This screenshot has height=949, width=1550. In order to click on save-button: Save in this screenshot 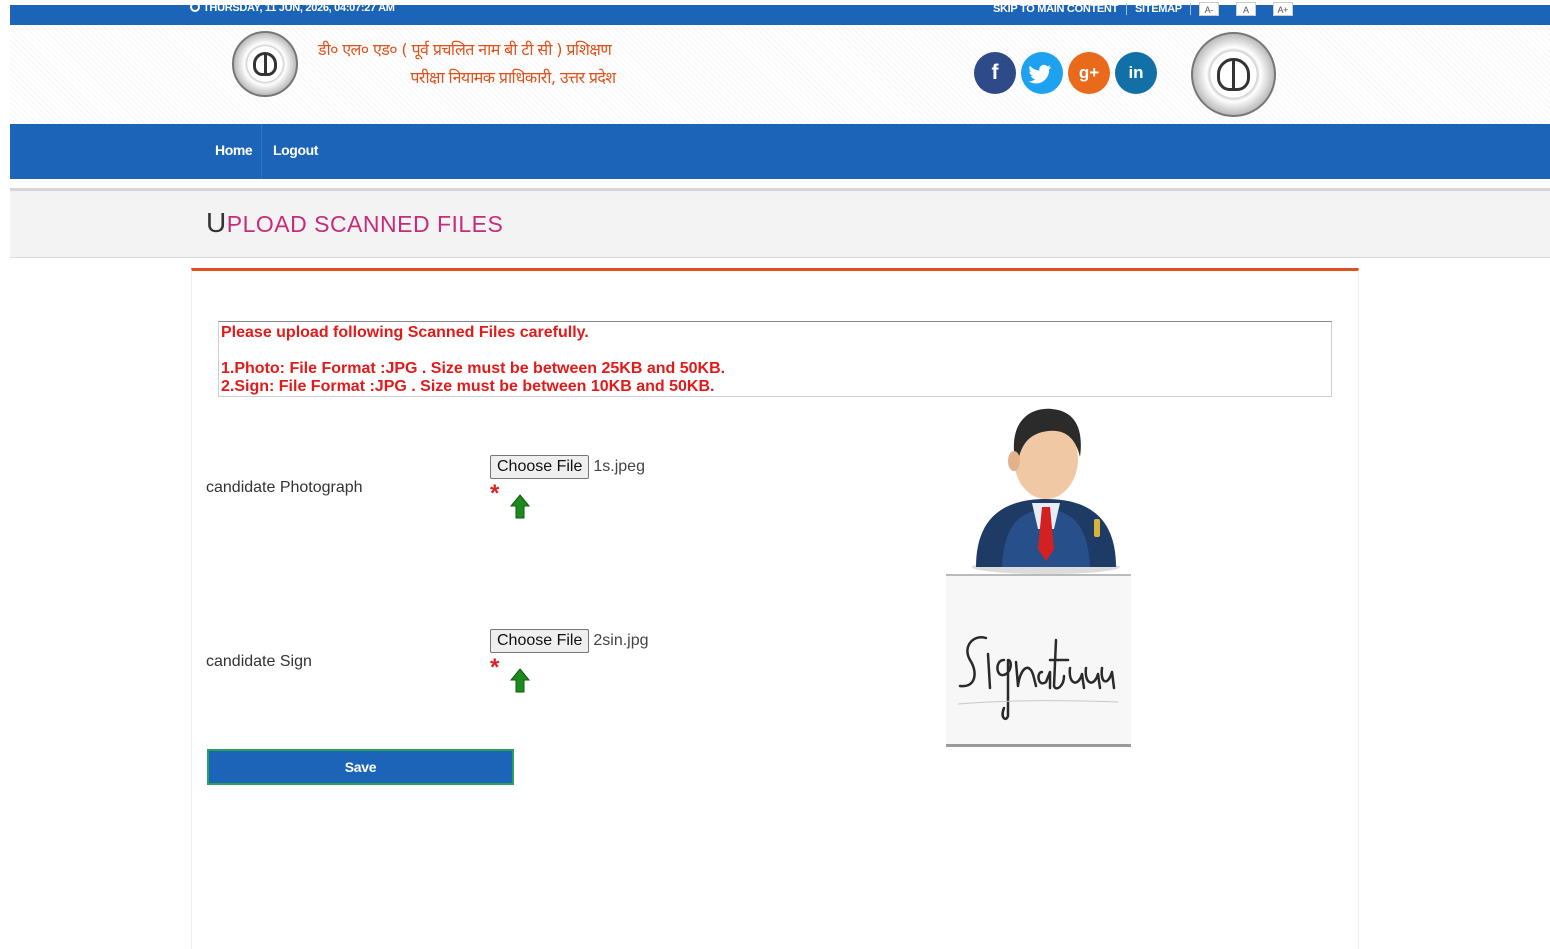, I will do `click(360, 767)`.